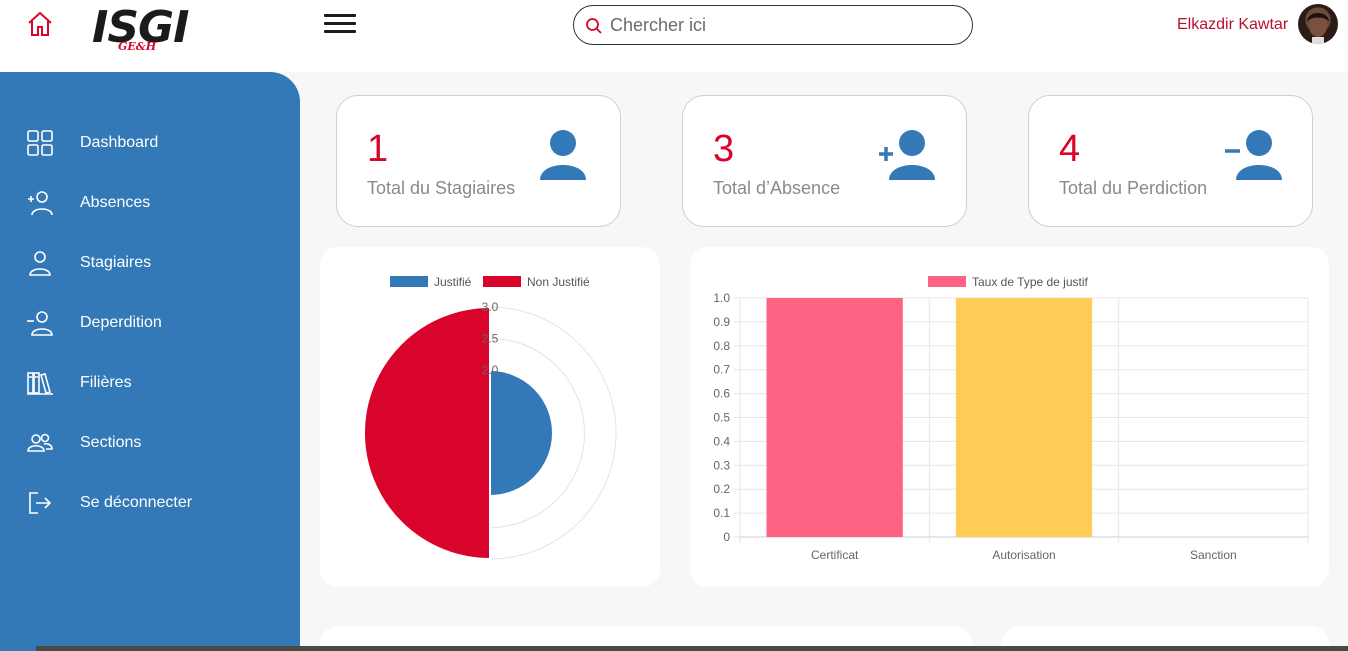 The height and width of the screenshot is (651, 1348). I want to click on sidebar-item-deperdition: Deperdition, so click(150, 323).